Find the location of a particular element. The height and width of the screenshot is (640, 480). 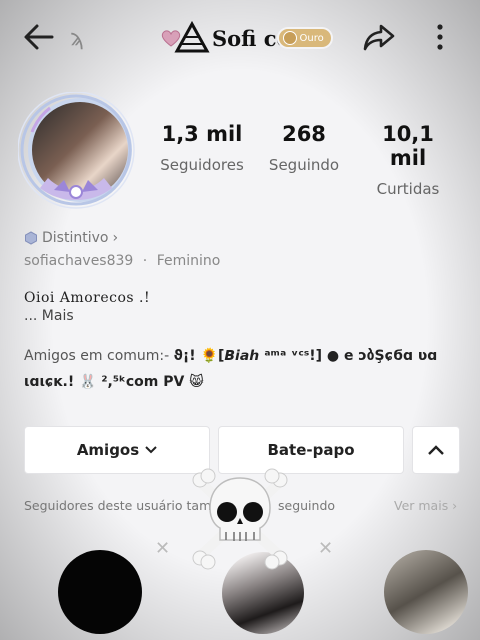

likes-label: Curtidas is located at coordinates (408, 189).